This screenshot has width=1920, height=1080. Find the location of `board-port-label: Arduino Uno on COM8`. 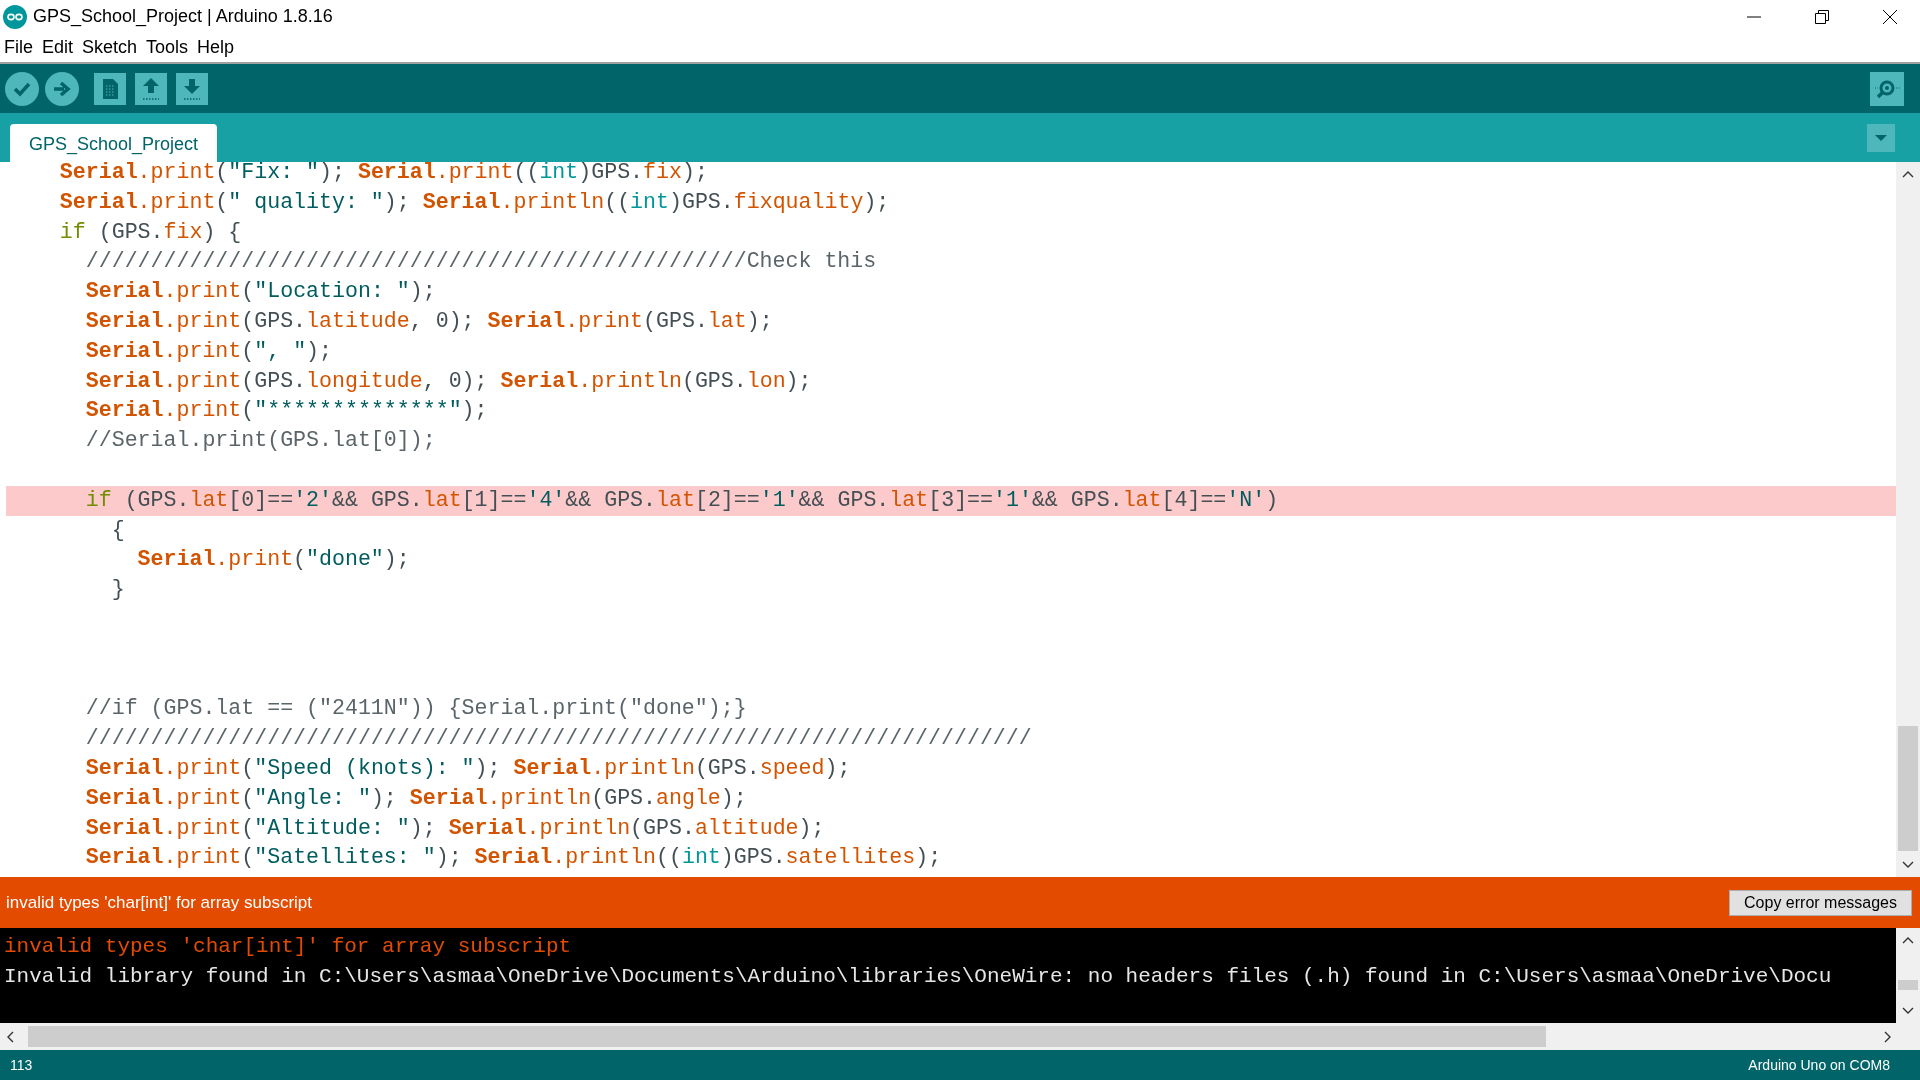

board-port-label: Arduino Uno on COM8 is located at coordinates (1819, 1065).